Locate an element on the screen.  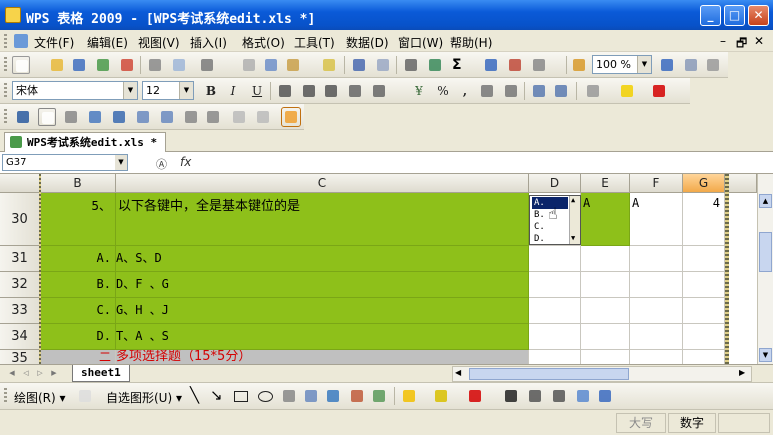
vertical-scrollbar: ▲ ▼ is located at coordinates (765, 269).